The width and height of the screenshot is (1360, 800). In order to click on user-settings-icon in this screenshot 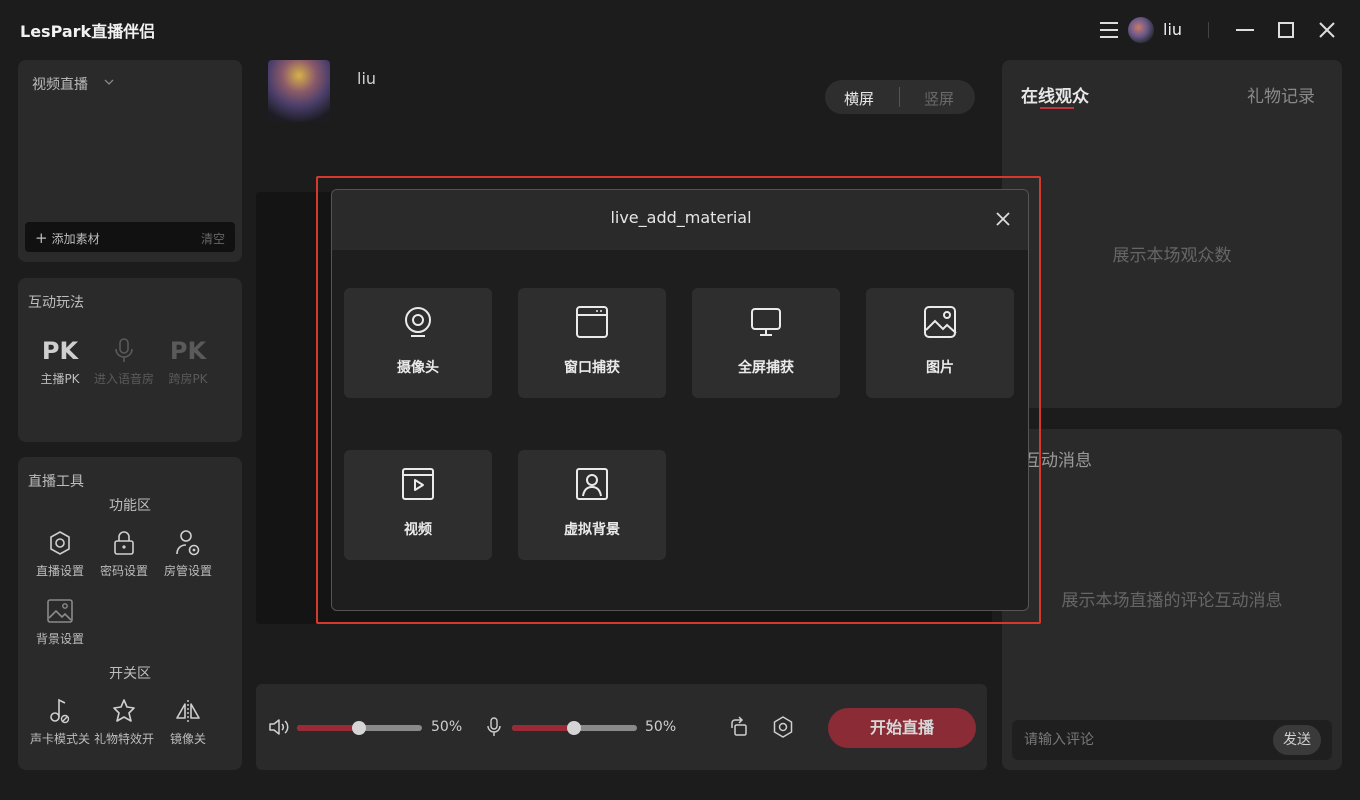, I will do `click(188, 543)`.